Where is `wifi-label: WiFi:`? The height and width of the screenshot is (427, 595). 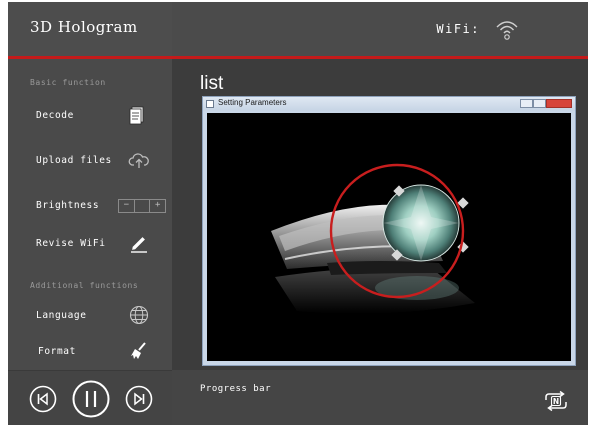
wifi-label: WiFi: is located at coordinates (458, 29).